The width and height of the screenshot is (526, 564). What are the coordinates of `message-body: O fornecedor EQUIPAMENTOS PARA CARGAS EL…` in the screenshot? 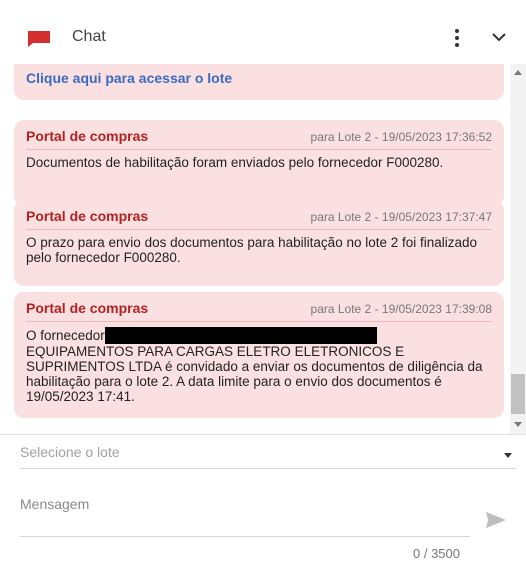 It's located at (259, 363).